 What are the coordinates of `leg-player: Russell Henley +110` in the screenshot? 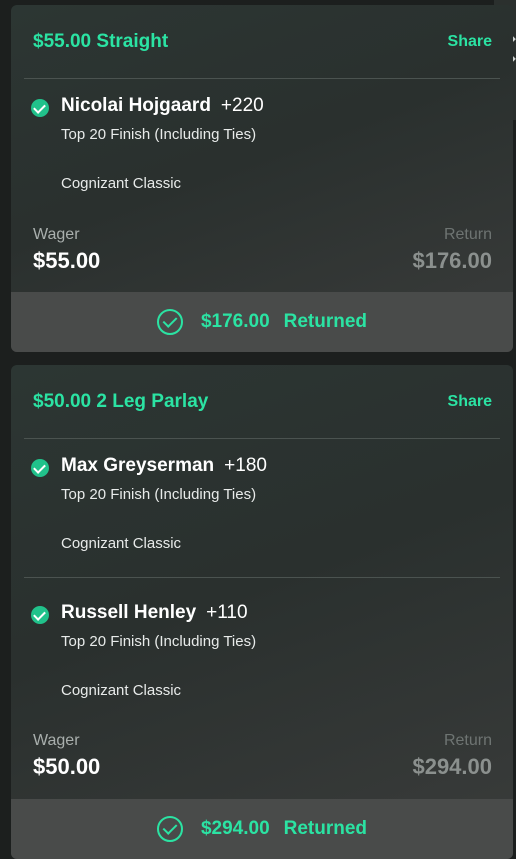 It's located at (154, 613).